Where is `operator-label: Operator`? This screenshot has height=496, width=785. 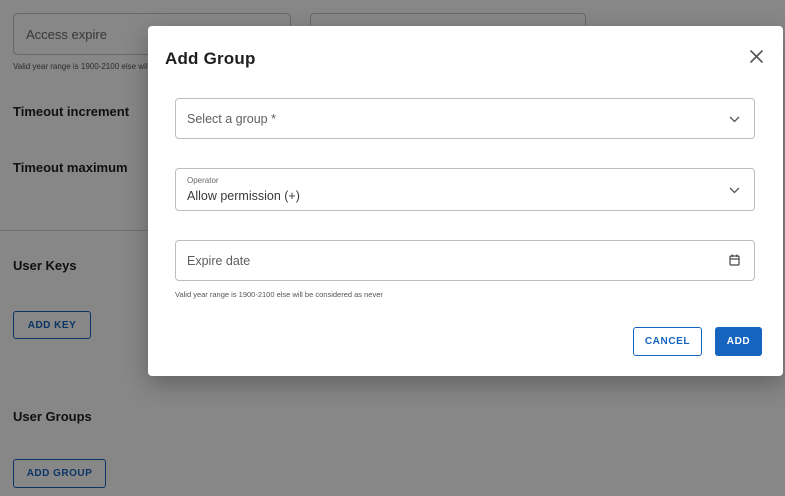
operator-label: Operator is located at coordinates (203, 180).